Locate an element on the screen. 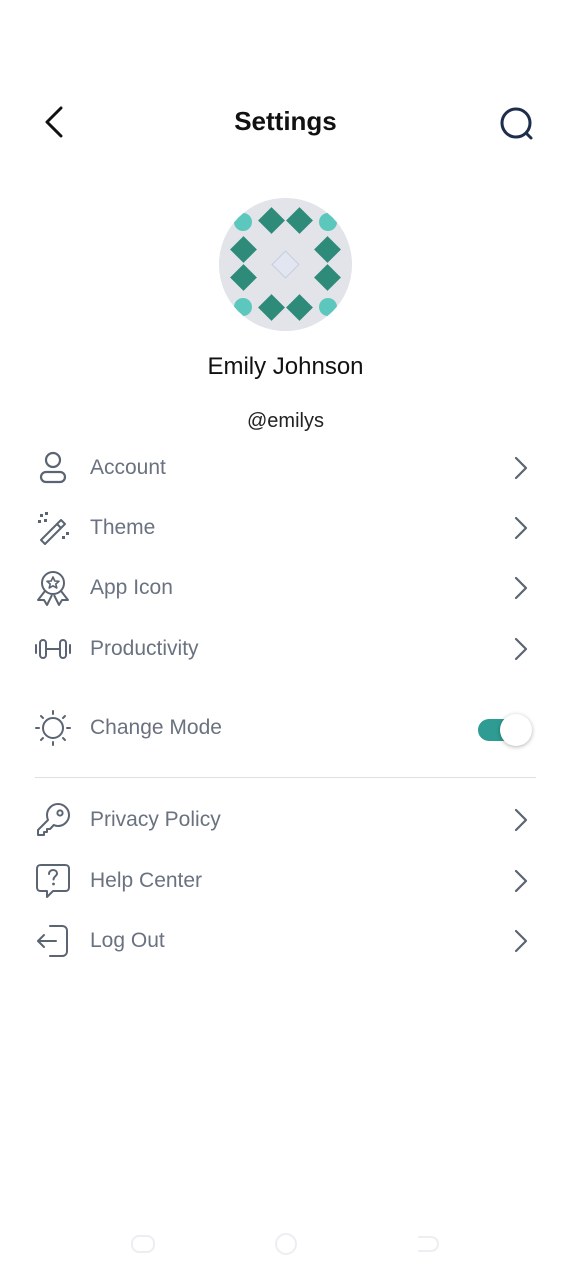 The image size is (571, 1280). section-divider is located at coordinates (285, 777).